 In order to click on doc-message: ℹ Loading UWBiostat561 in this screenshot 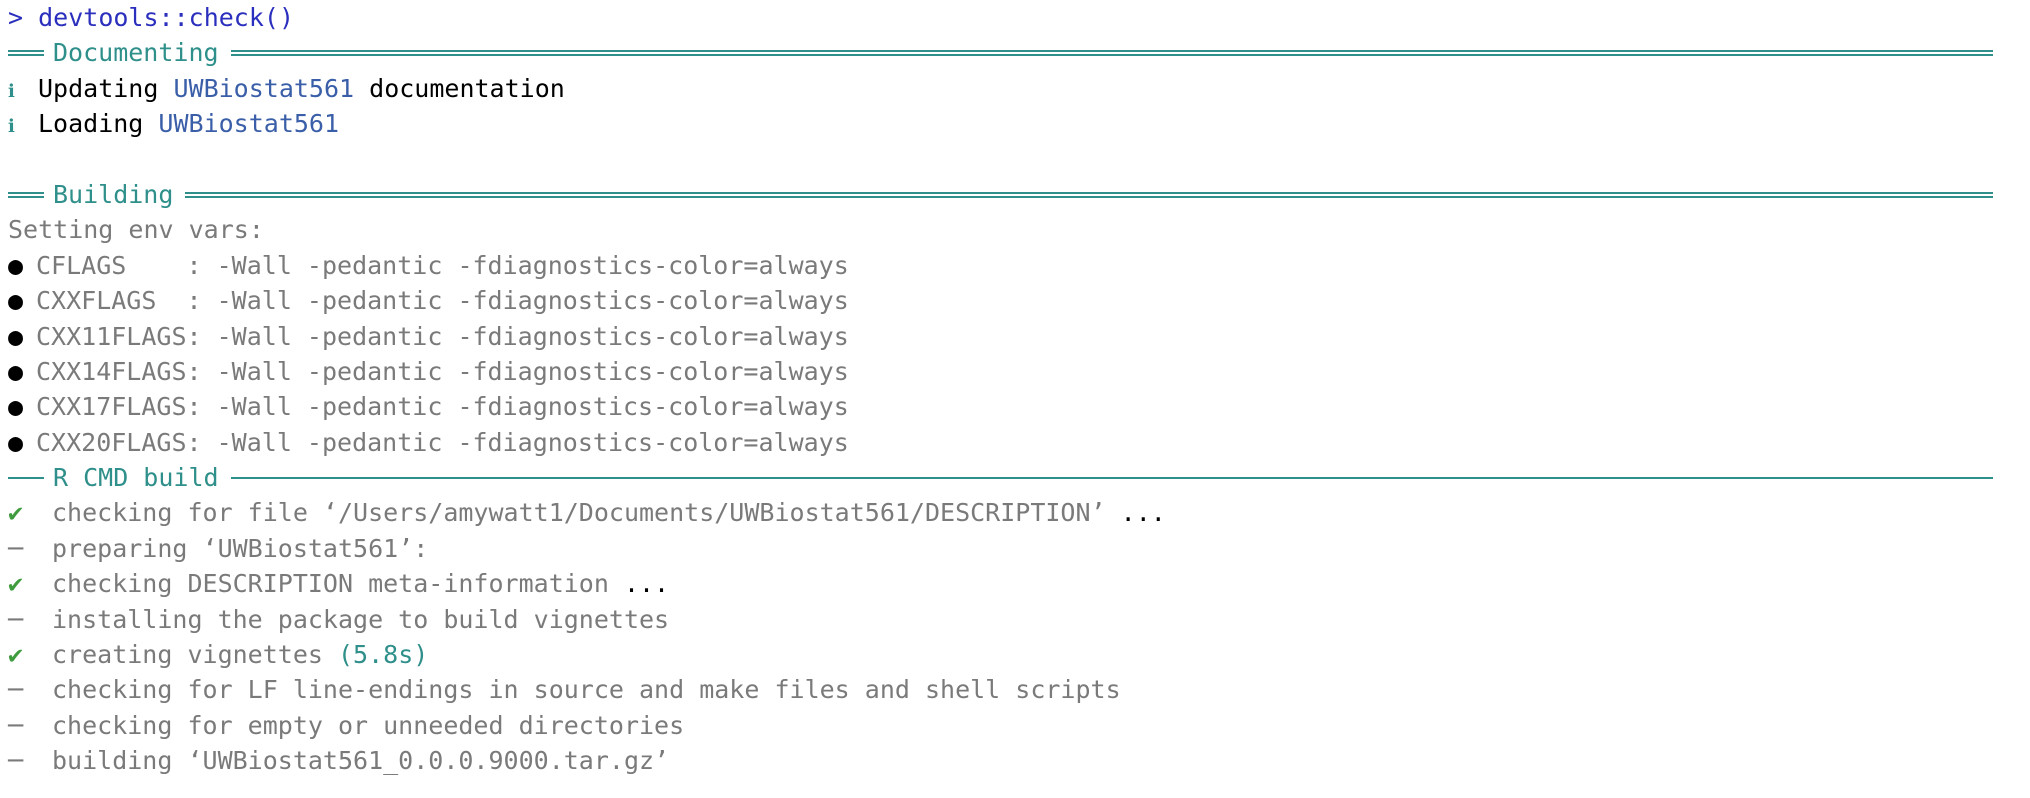, I will do `click(1019, 123)`.